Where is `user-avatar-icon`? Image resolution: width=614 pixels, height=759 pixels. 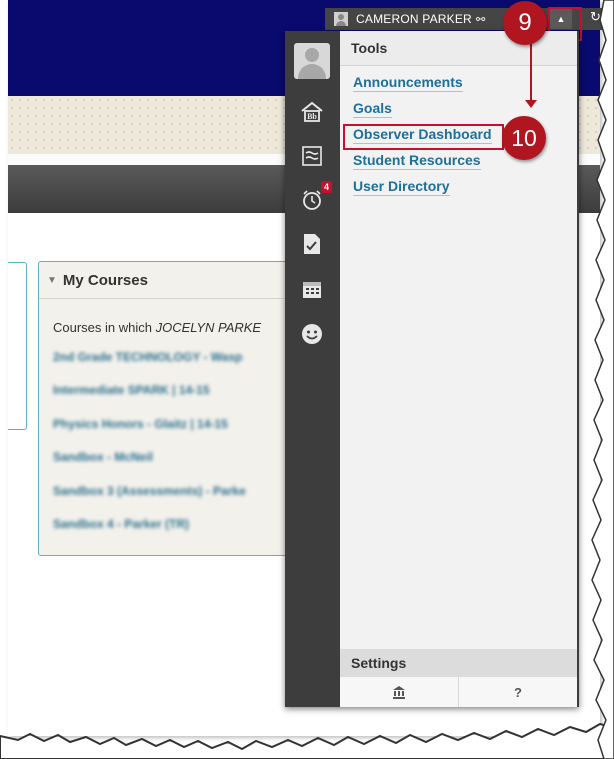
user-avatar-icon is located at coordinates (341, 19).